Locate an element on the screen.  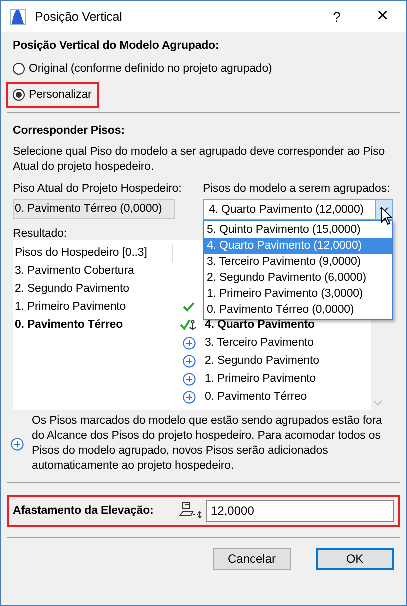
column-header: Pisos do Hospedeiro [0..3] is located at coordinates (93, 253).